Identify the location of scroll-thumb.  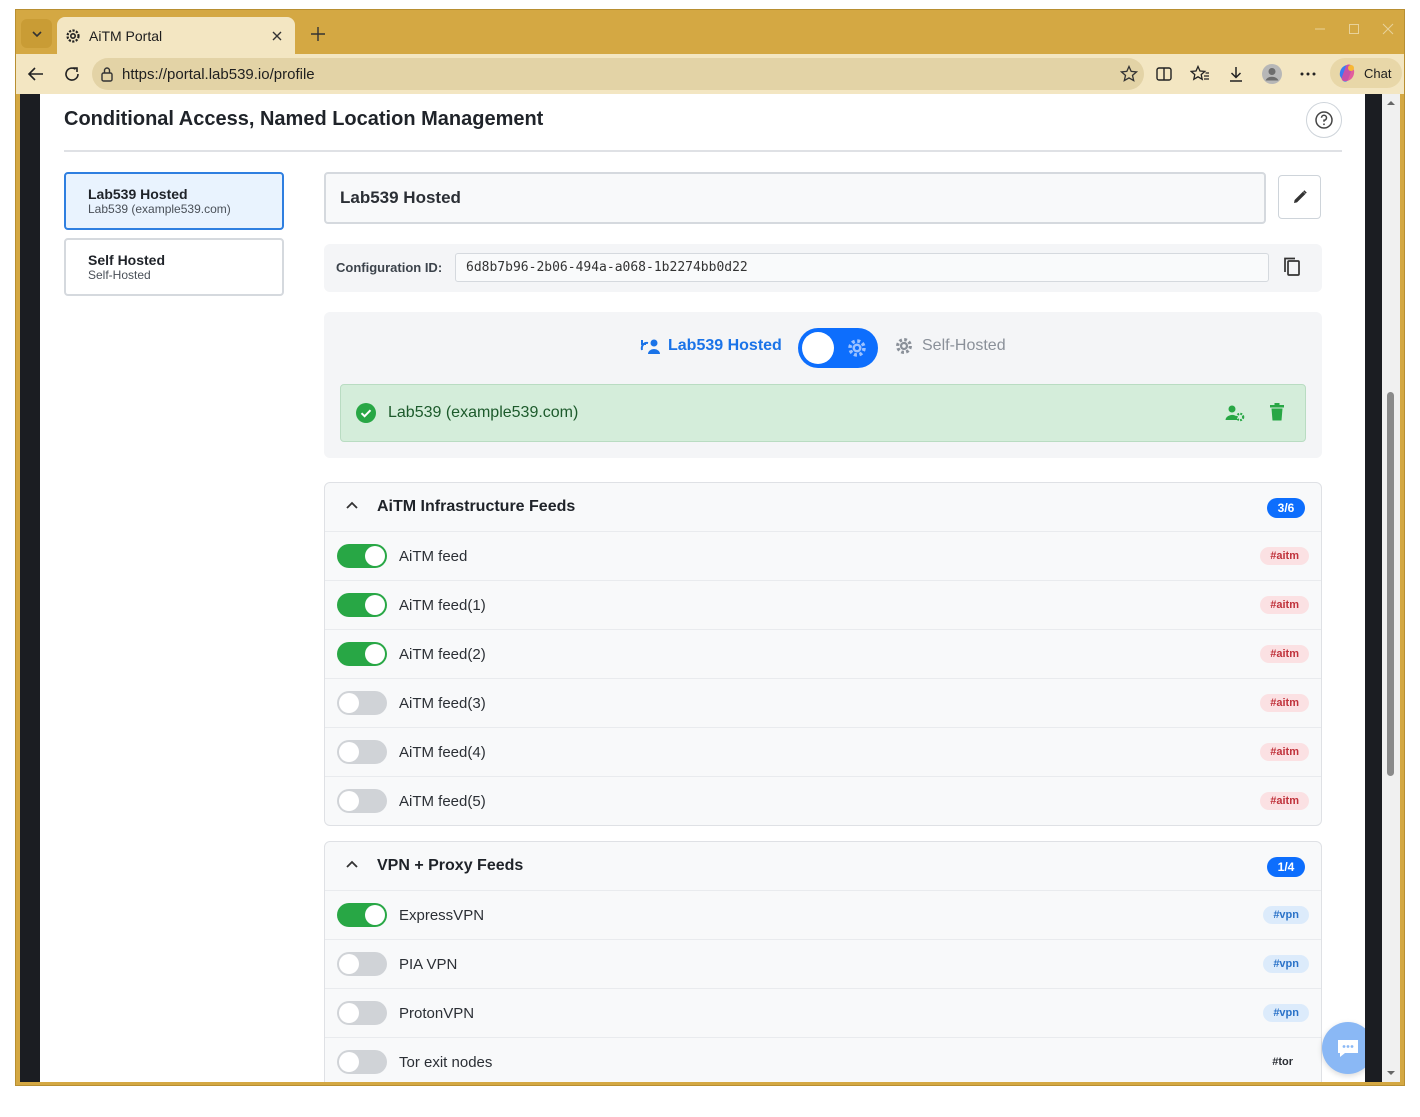
(1390, 584).